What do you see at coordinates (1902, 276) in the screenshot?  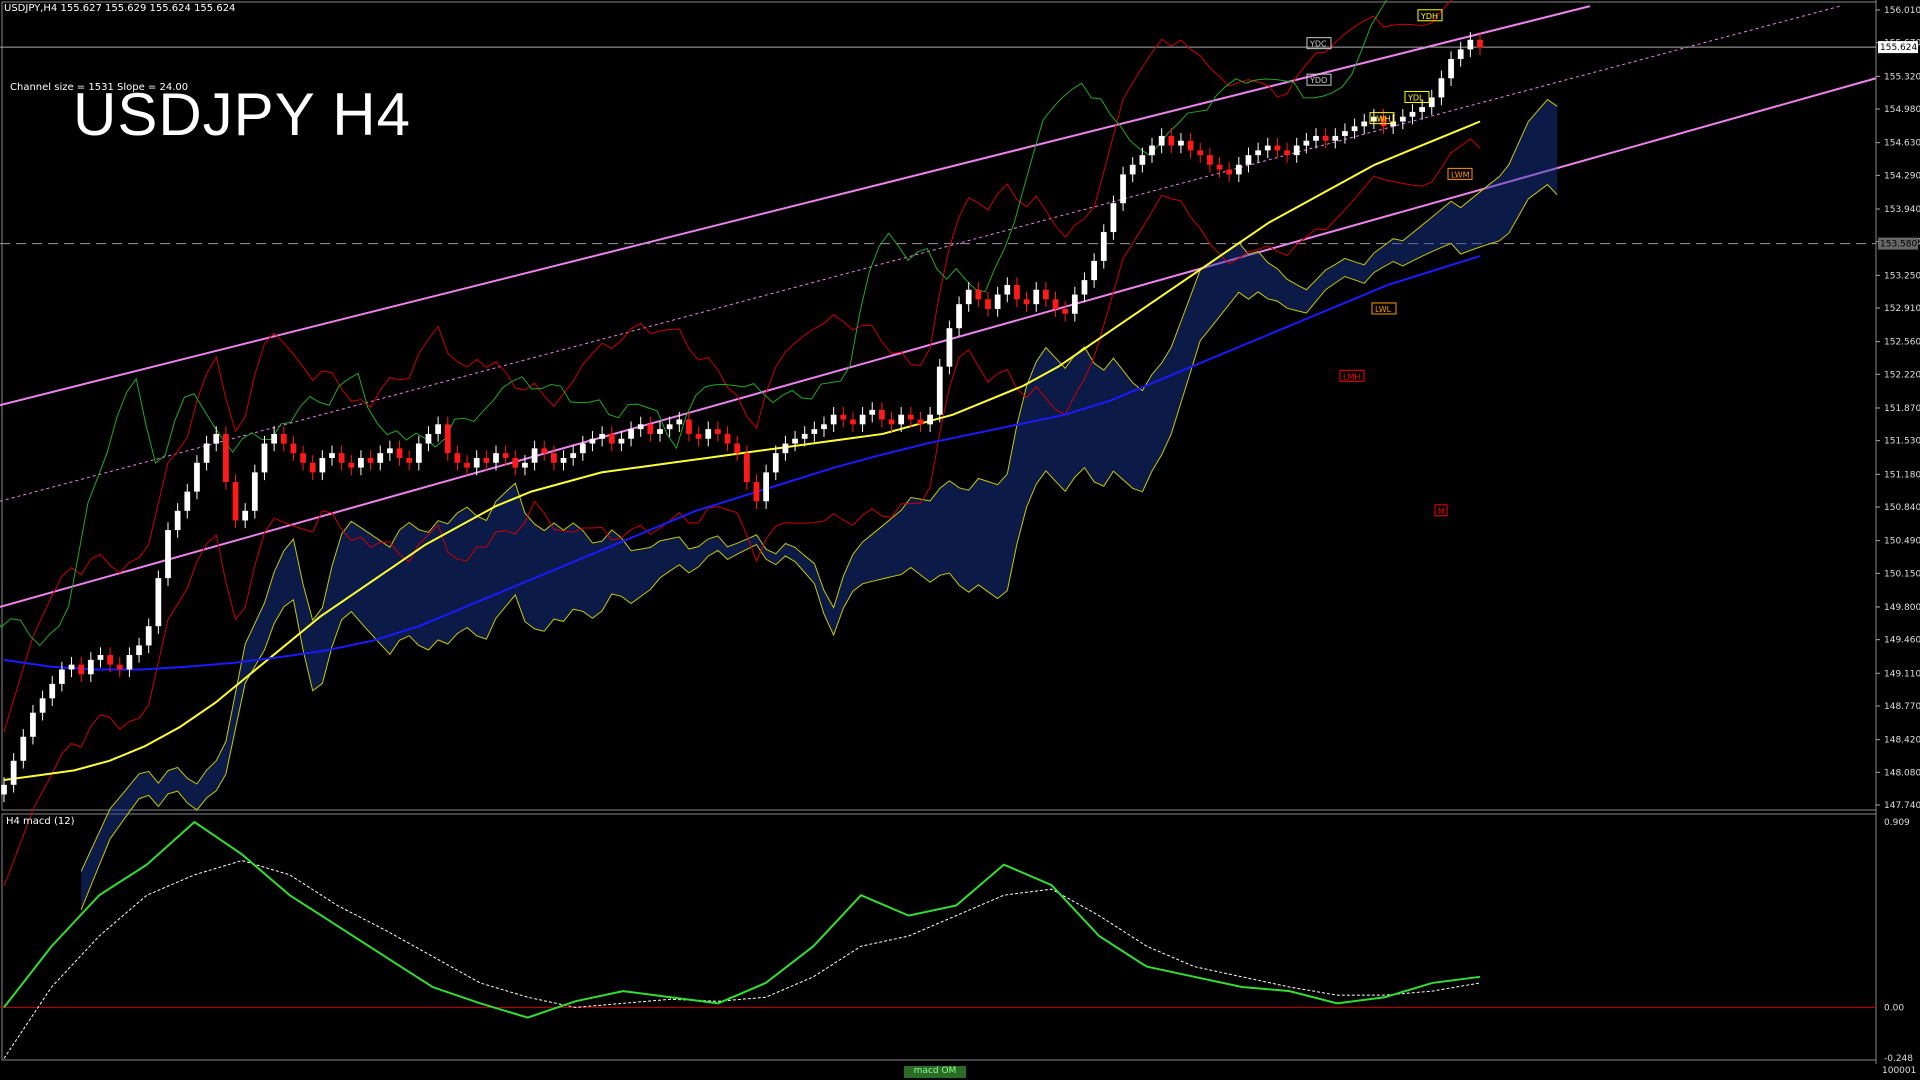 I see `price-tick-label: 153.250` at bounding box center [1902, 276].